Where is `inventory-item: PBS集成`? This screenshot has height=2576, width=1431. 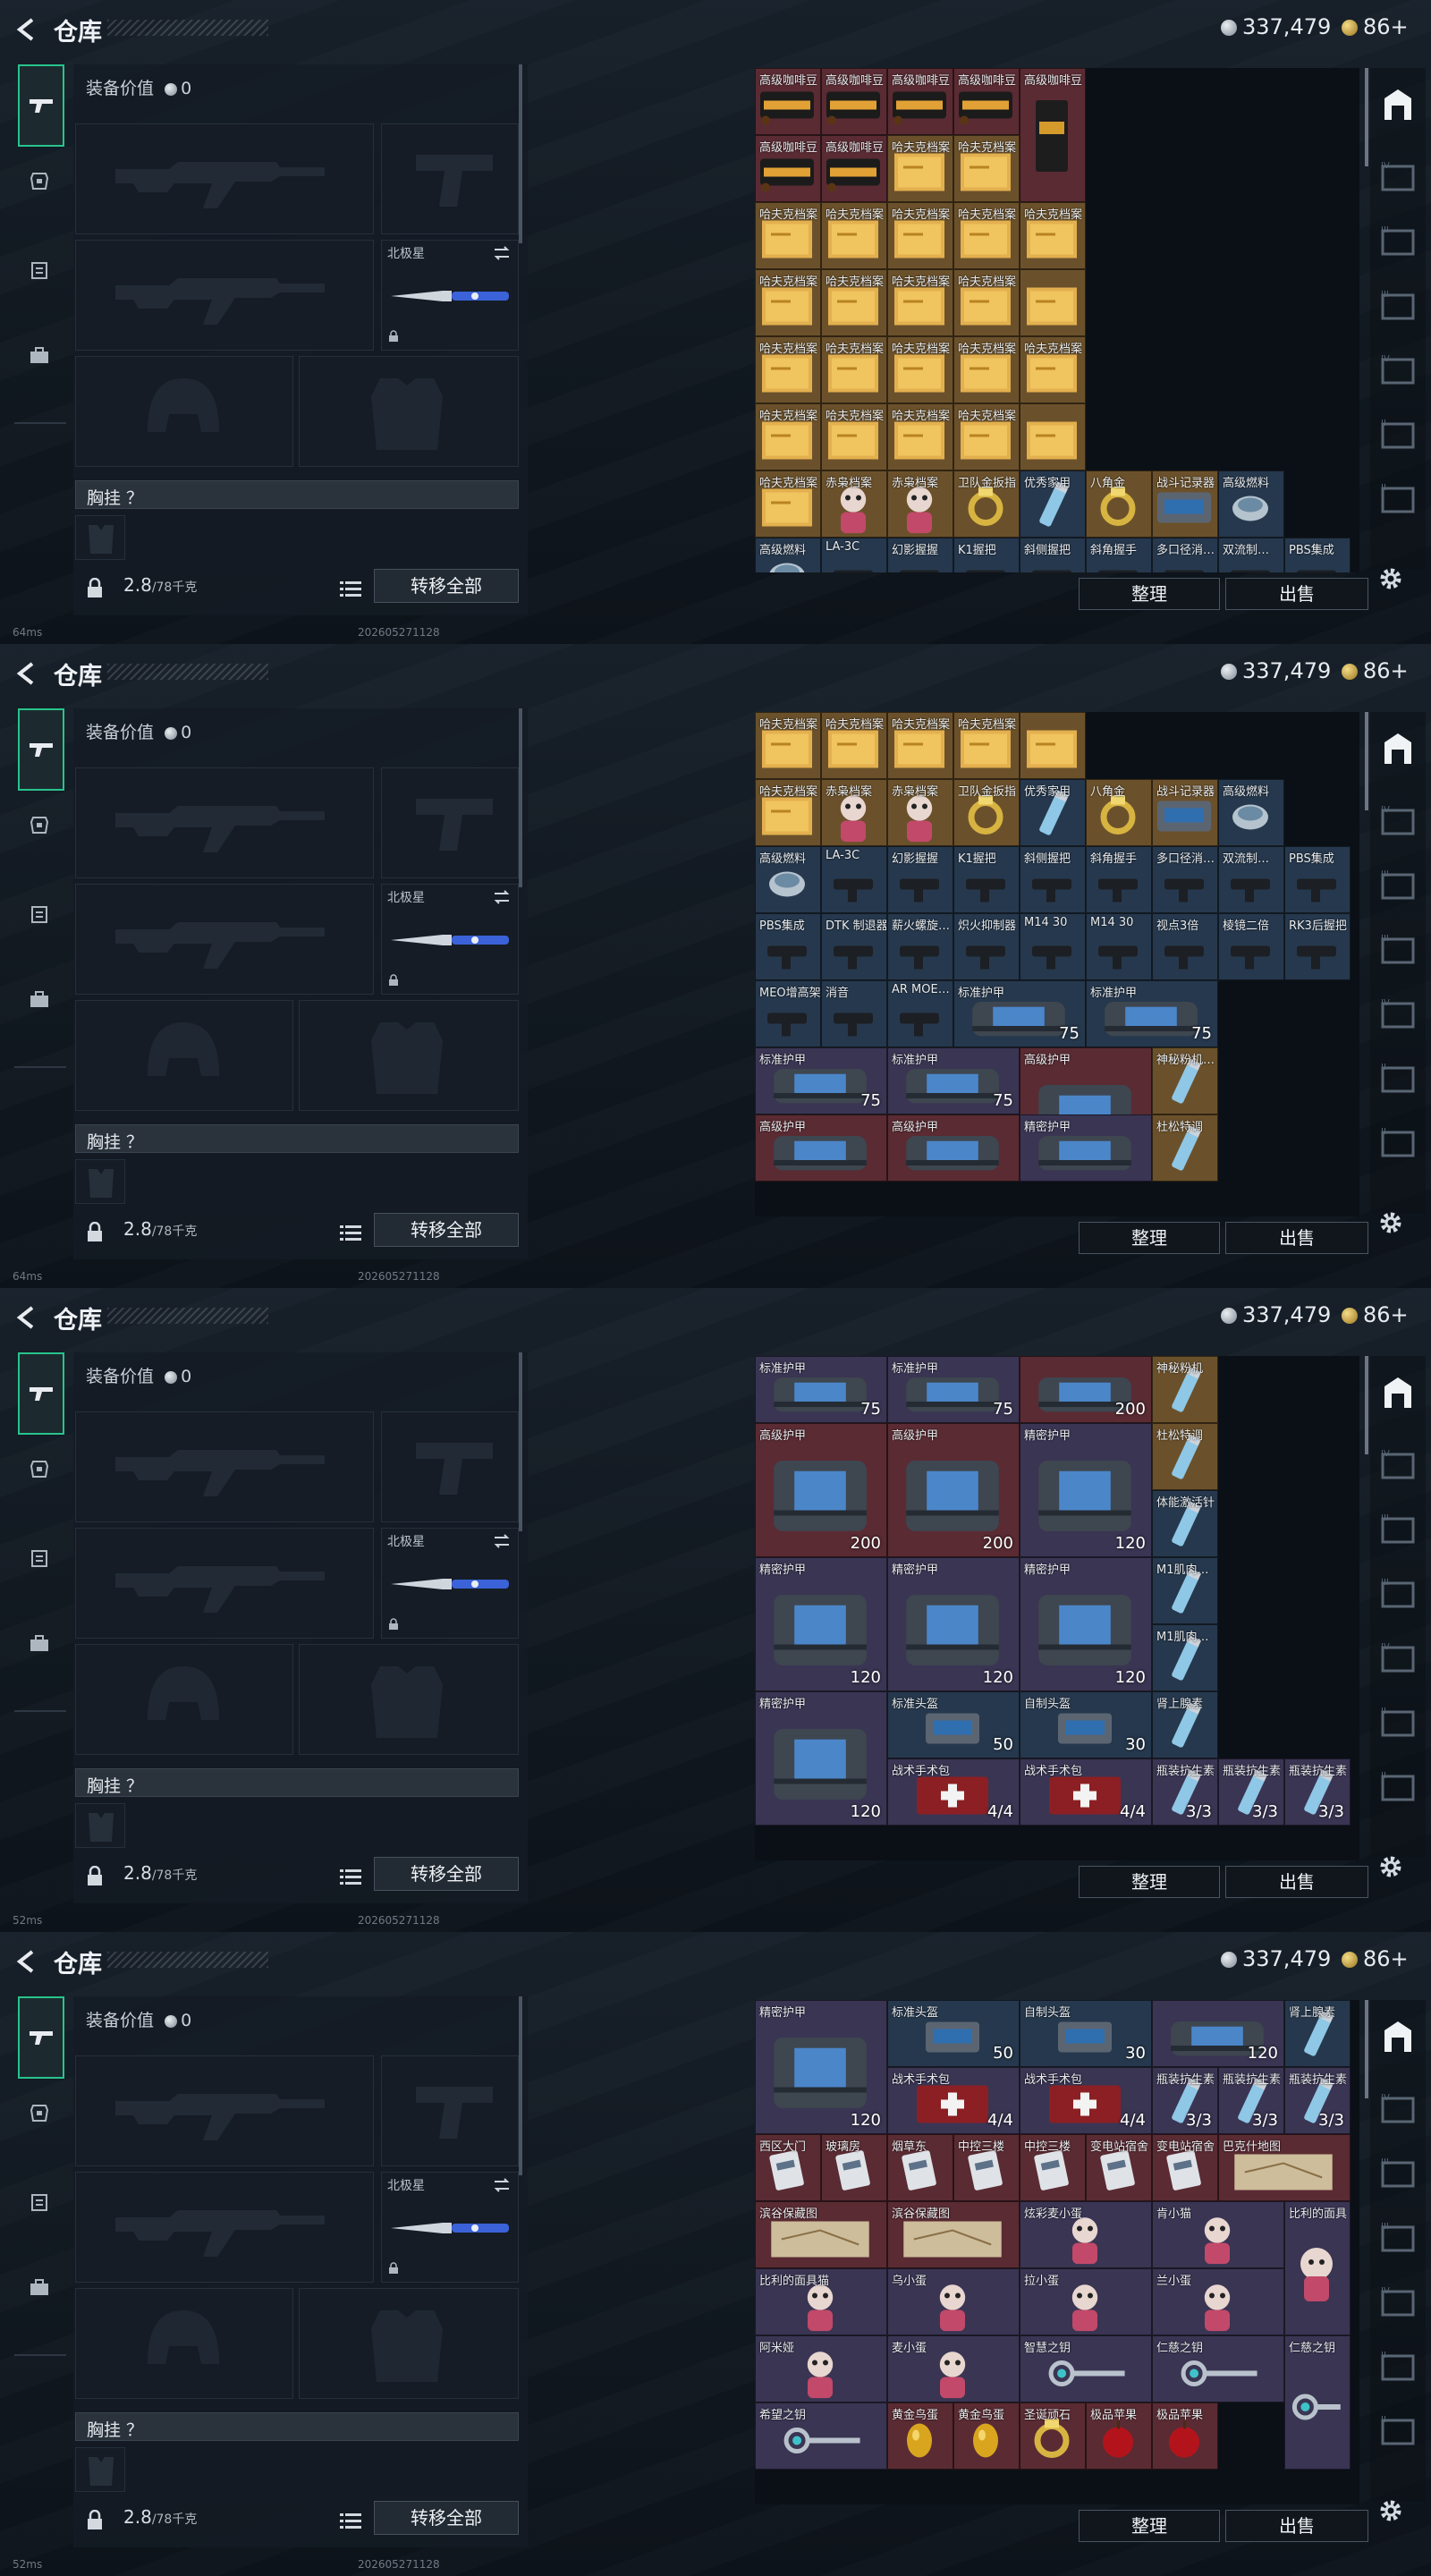
inventory-item: PBS集成 is located at coordinates (788, 946).